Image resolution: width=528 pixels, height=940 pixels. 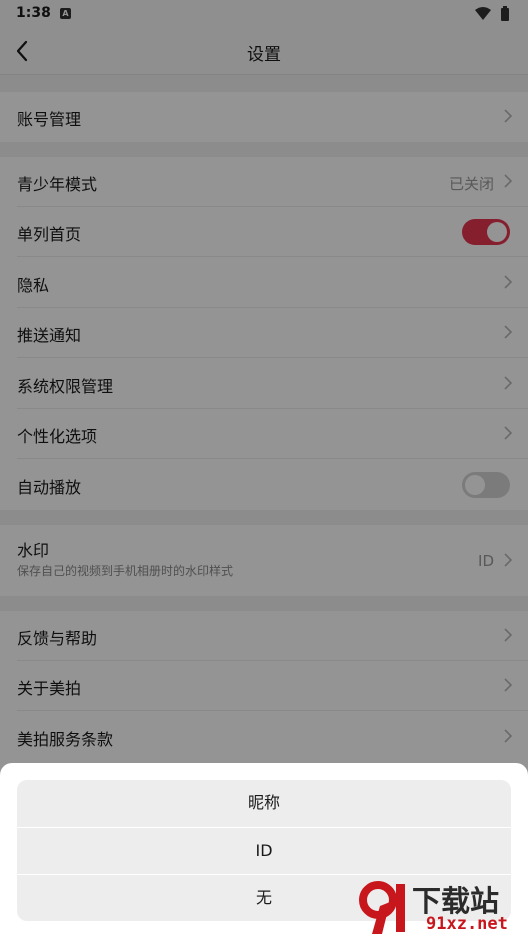 What do you see at coordinates (382, 907) in the screenshot?
I see `watermark-logo-icon` at bounding box center [382, 907].